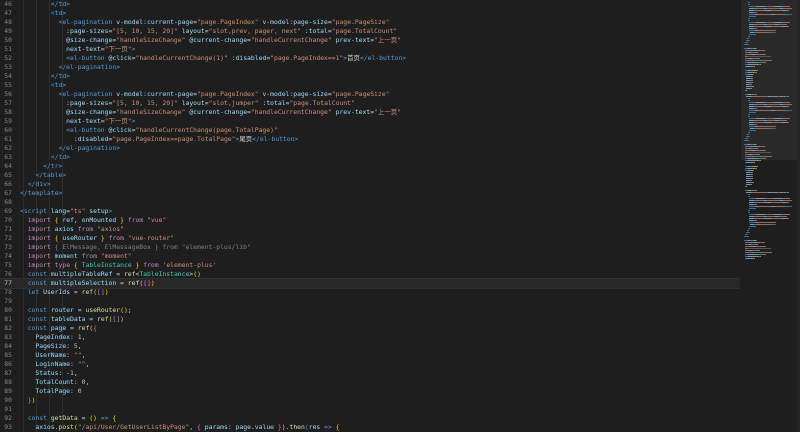 This screenshot has height=432, width=800. Describe the element at coordinates (370, 409) in the screenshot. I see `code-line: 91` at that location.